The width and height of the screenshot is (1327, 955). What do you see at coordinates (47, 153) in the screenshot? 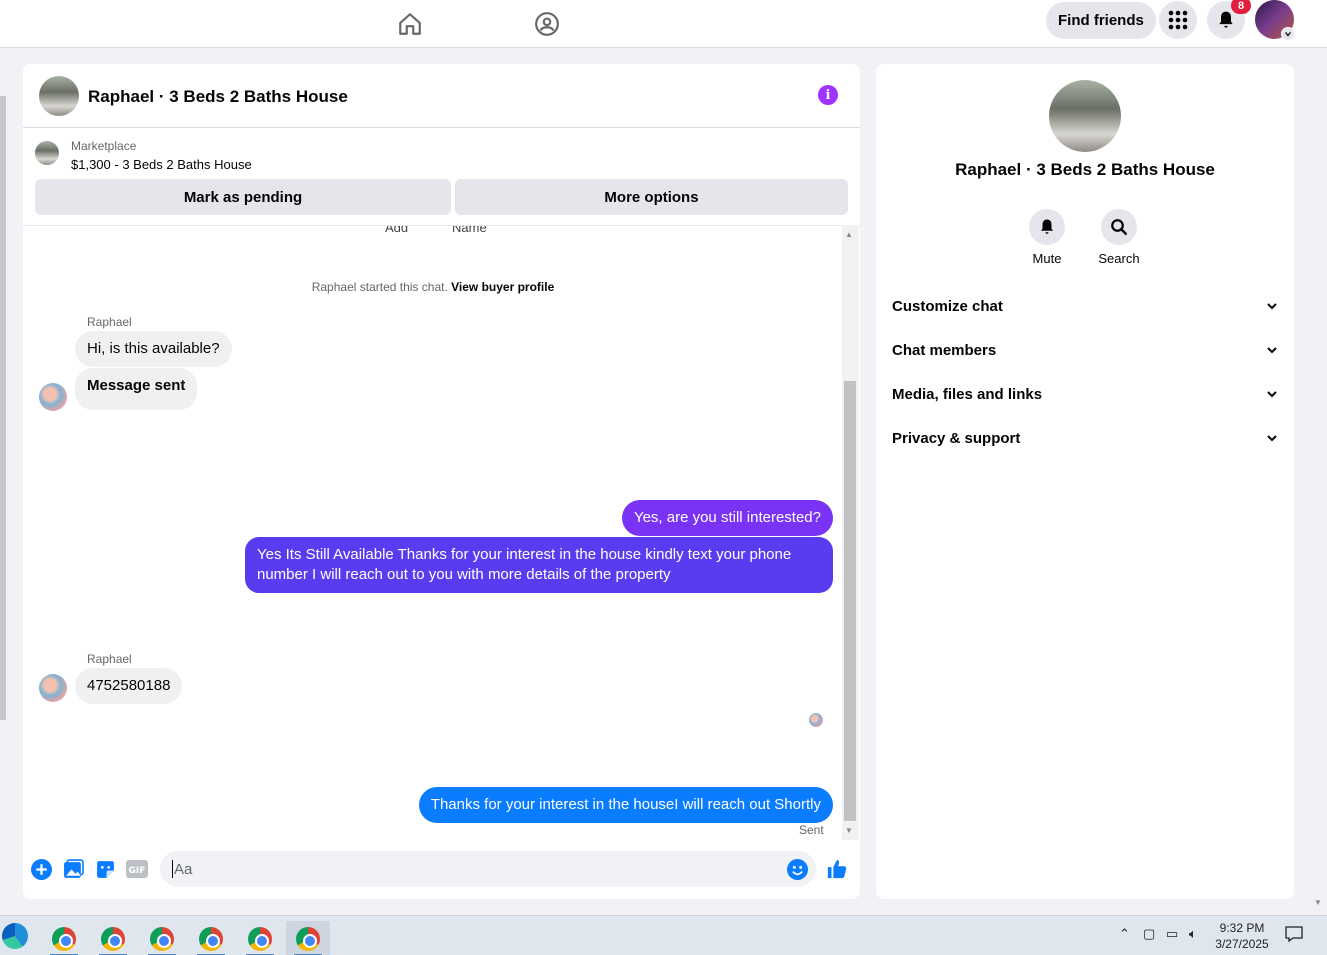
I see `listing-thumbnail` at bounding box center [47, 153].